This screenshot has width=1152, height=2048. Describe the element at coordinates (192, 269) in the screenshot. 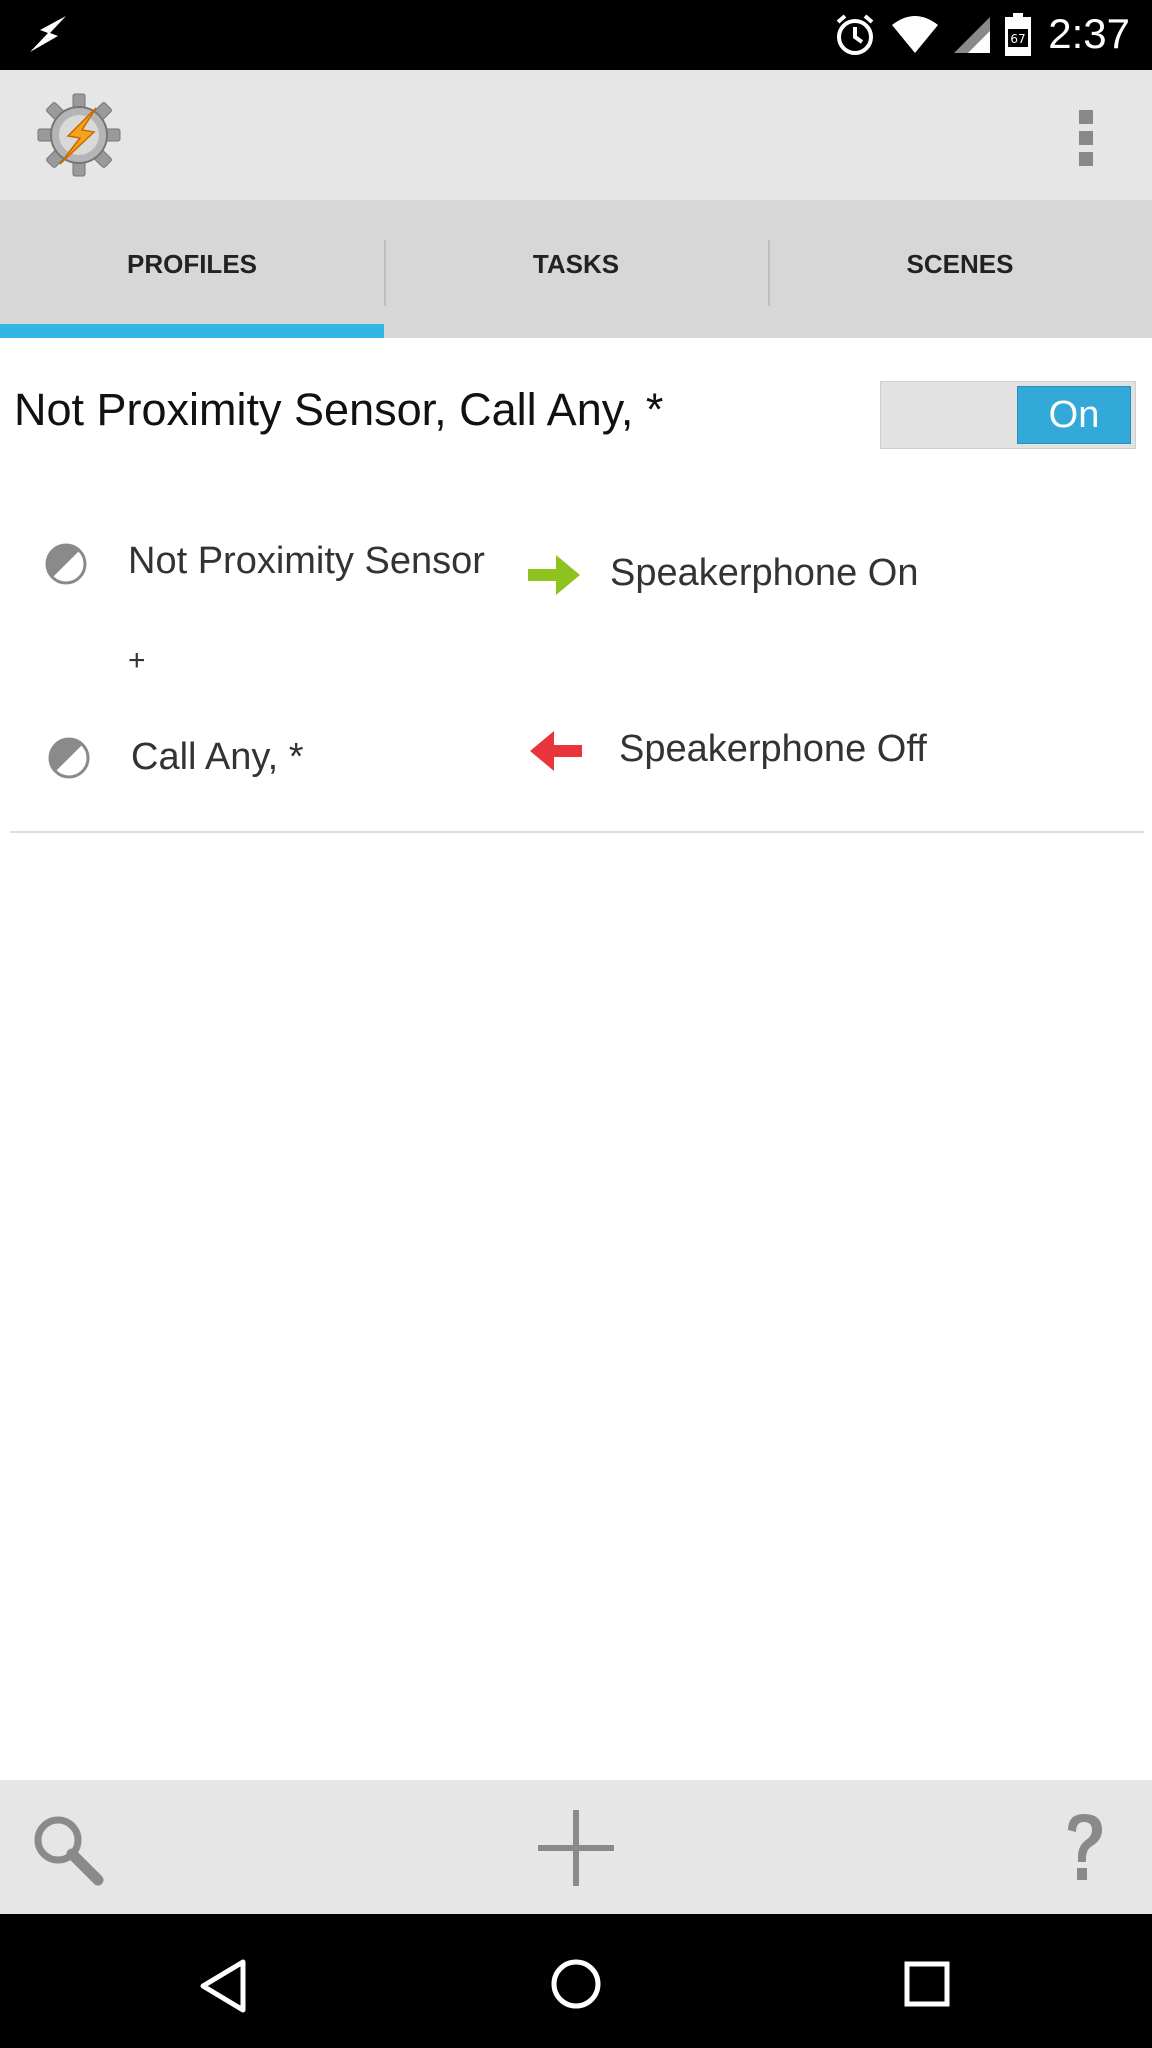

I see `tab-profiles: PROFILES` at that location.